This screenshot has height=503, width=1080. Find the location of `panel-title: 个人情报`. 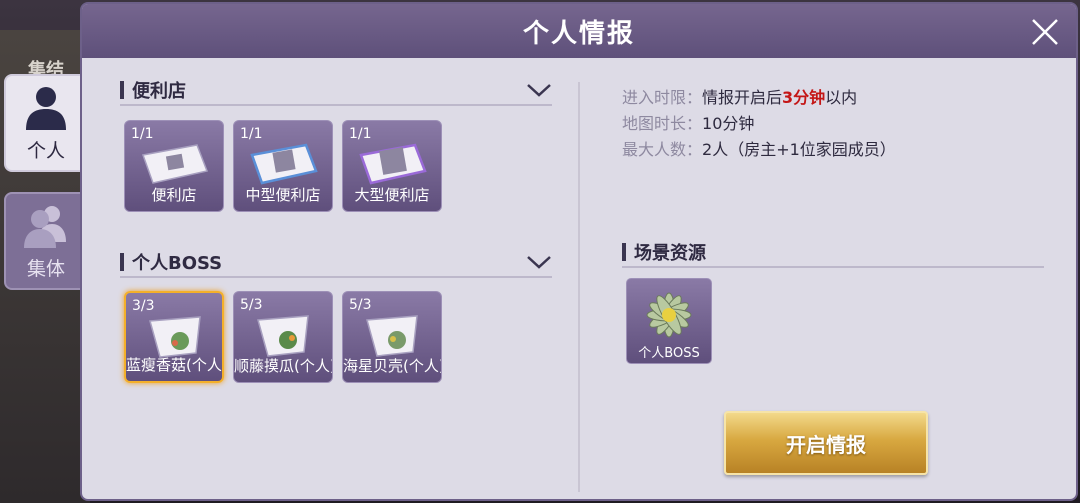

panel-title: 个人情报 is located at coordinates (578, 33).